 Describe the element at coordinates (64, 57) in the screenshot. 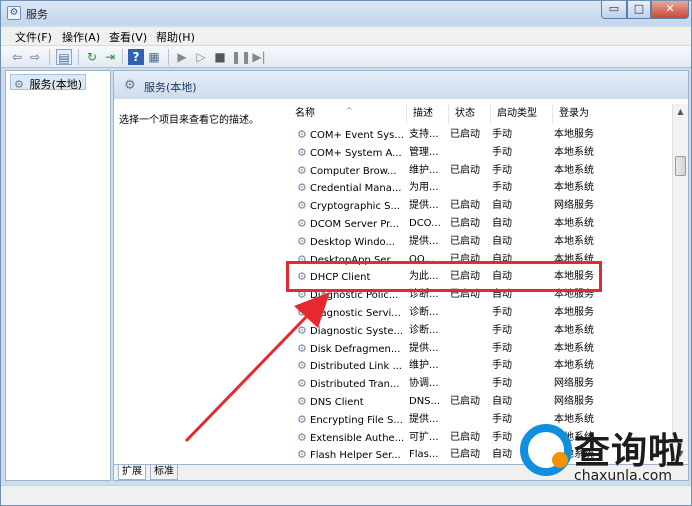

I see `console-tree-icon: ▤` at that location.